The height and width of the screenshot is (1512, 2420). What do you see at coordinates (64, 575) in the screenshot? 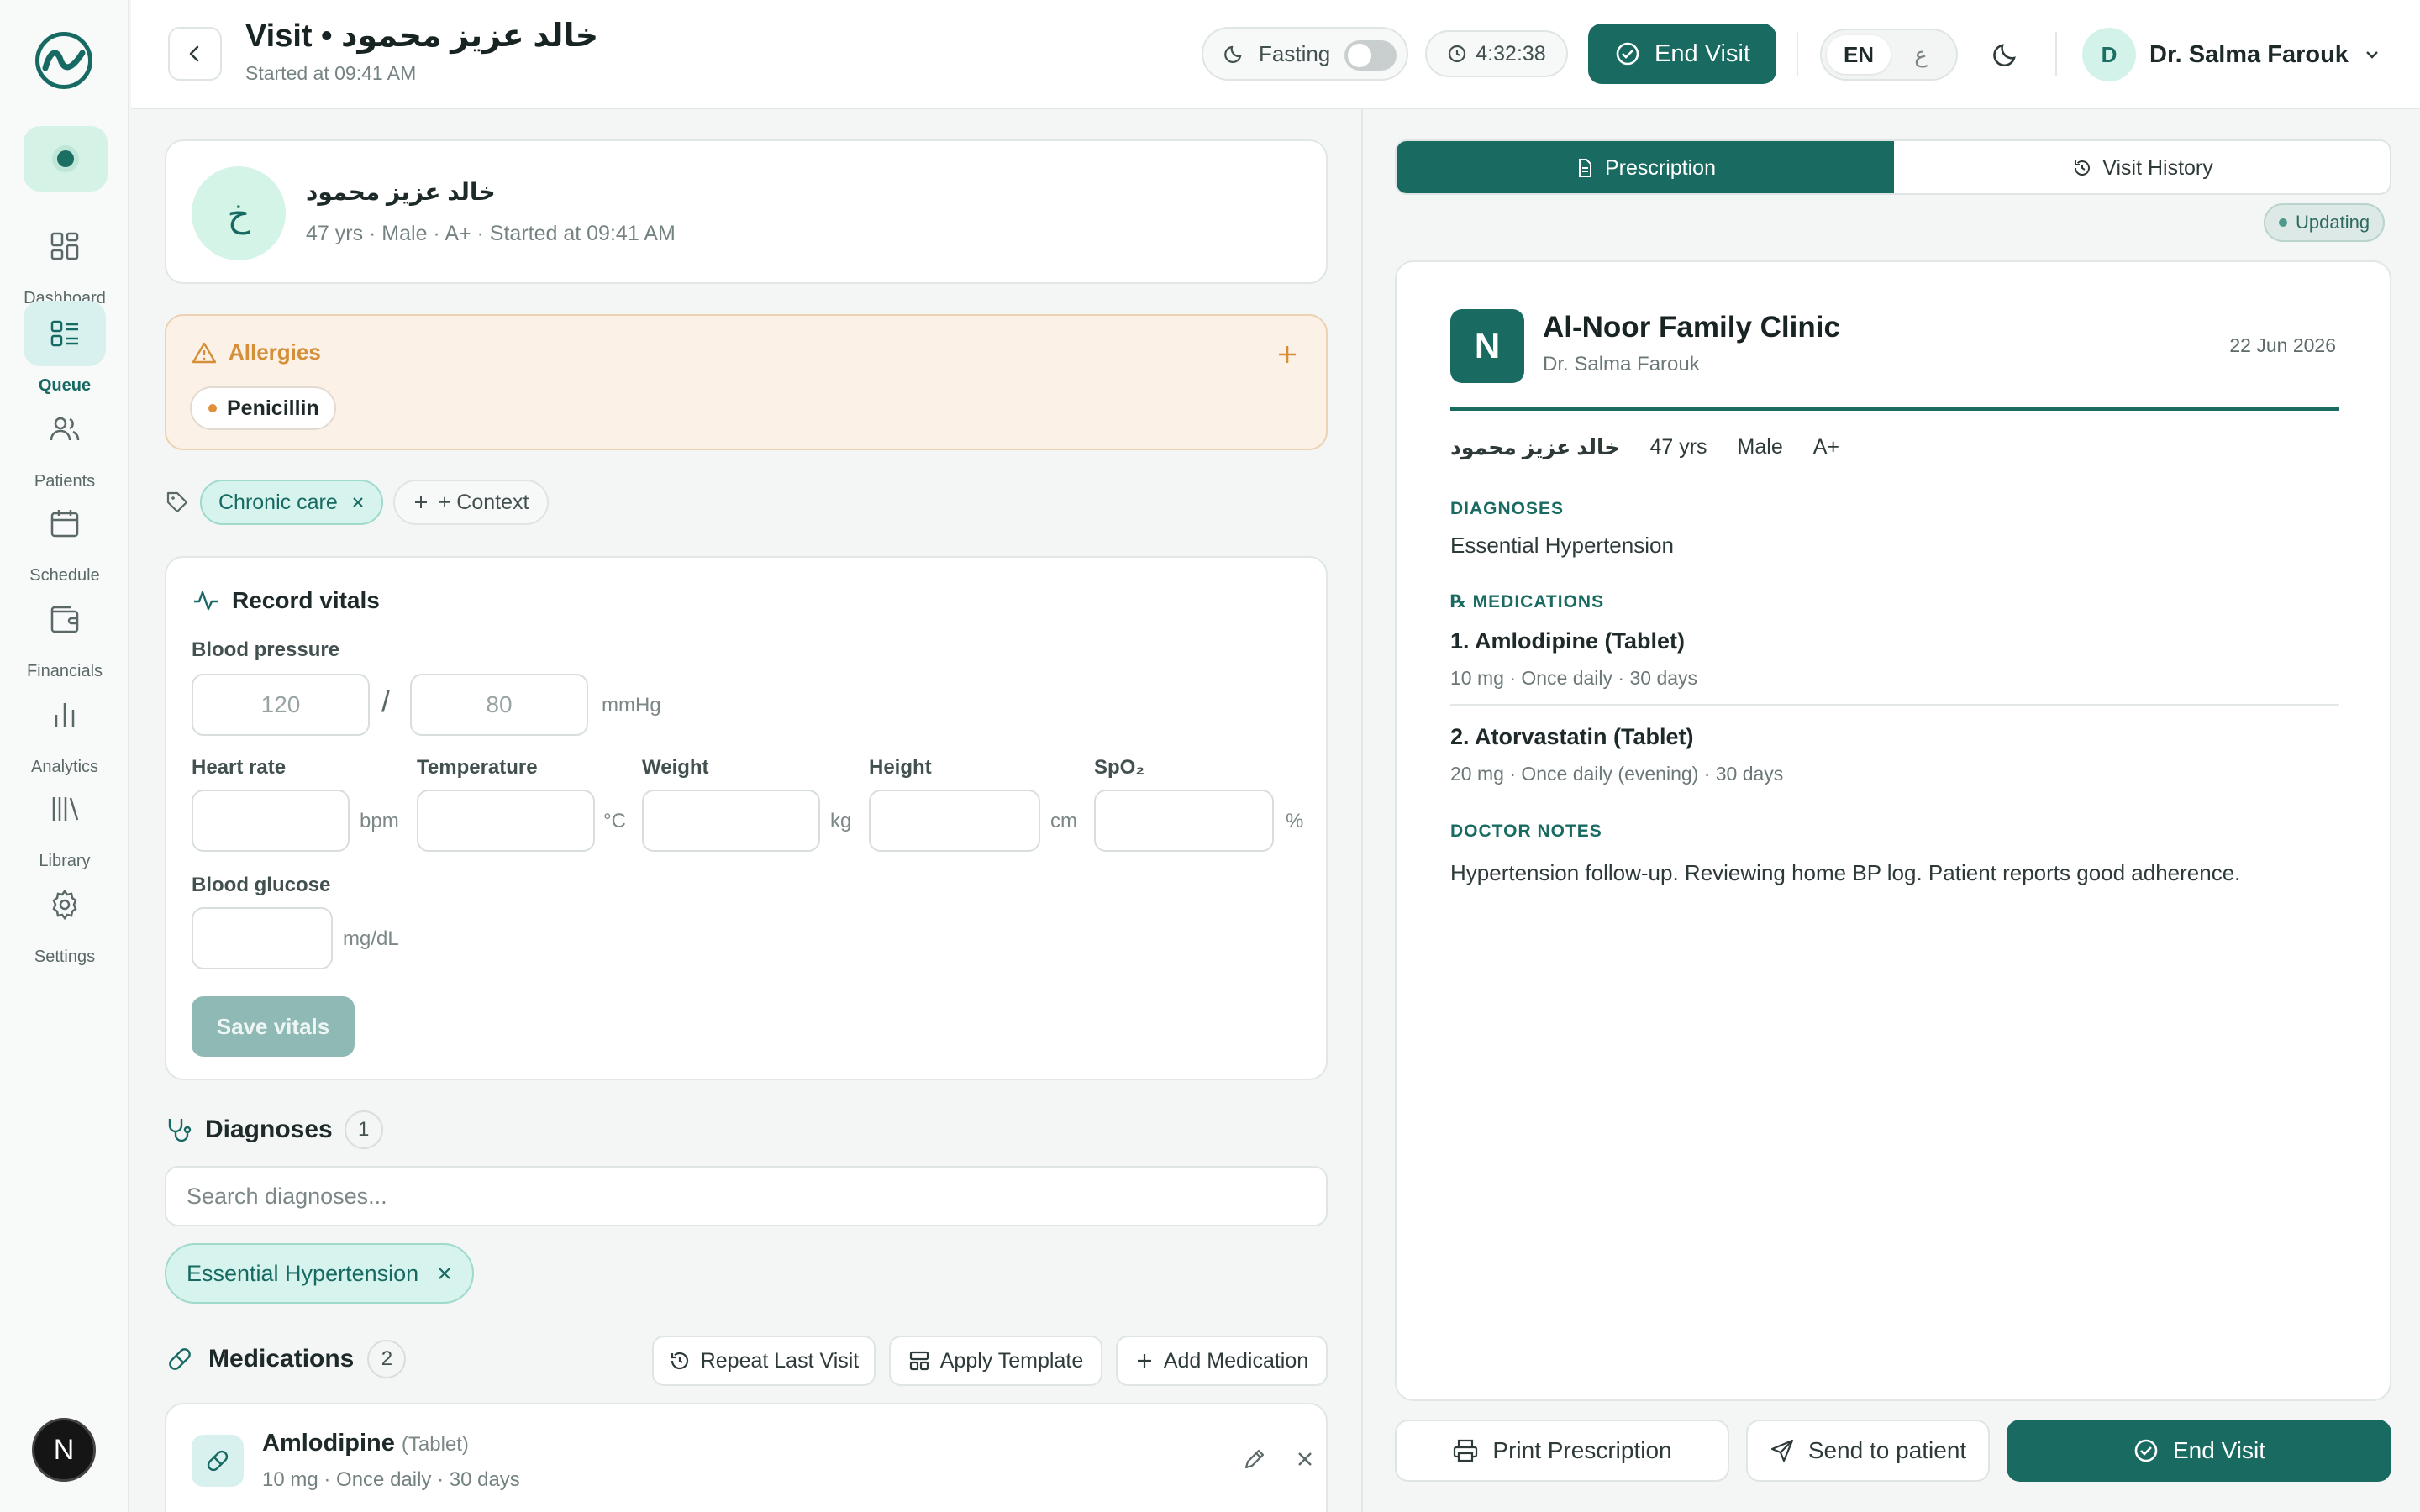
I see `sidebar-item-label: Schedule` at bounding box center [64, 575].